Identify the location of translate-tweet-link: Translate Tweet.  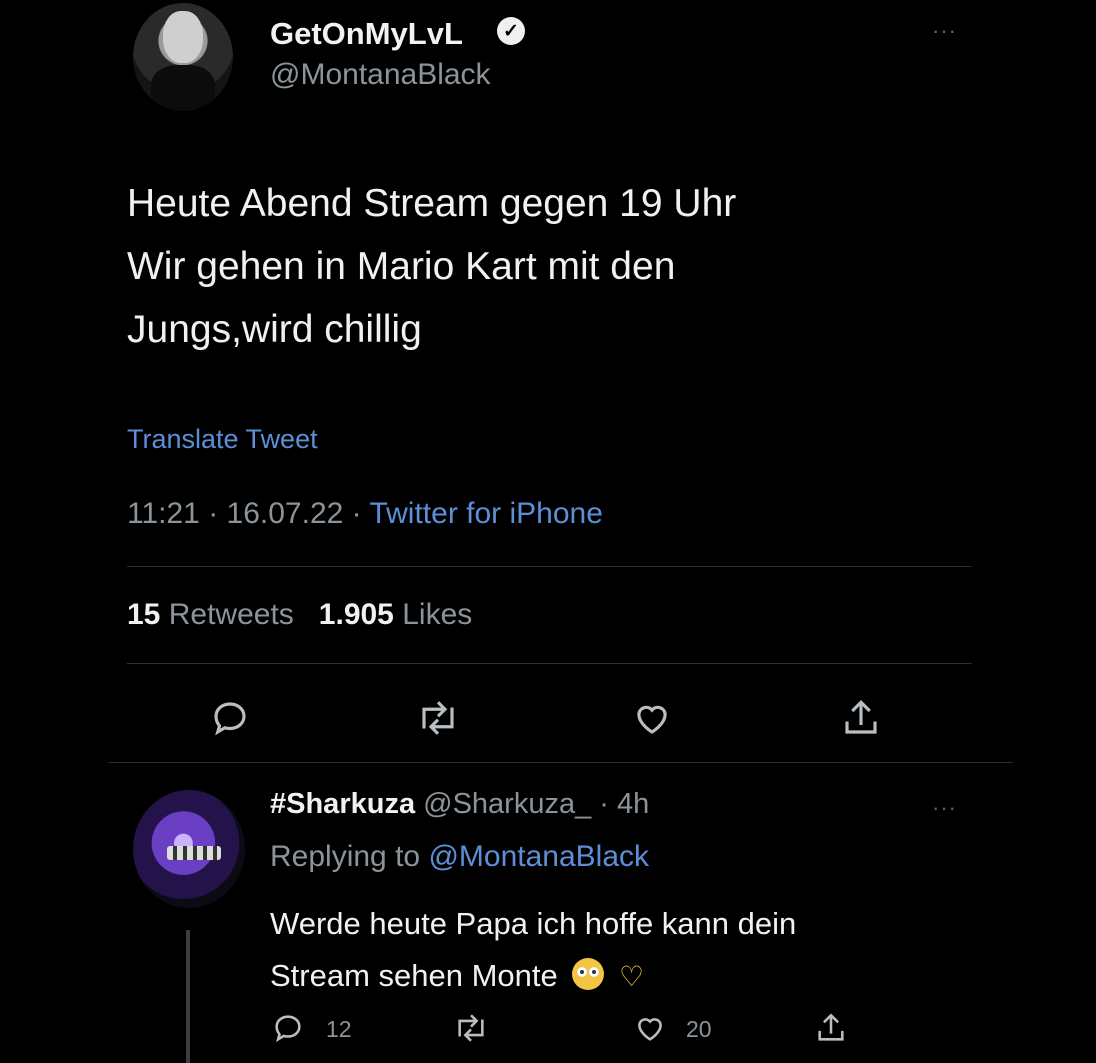
(222, 439).